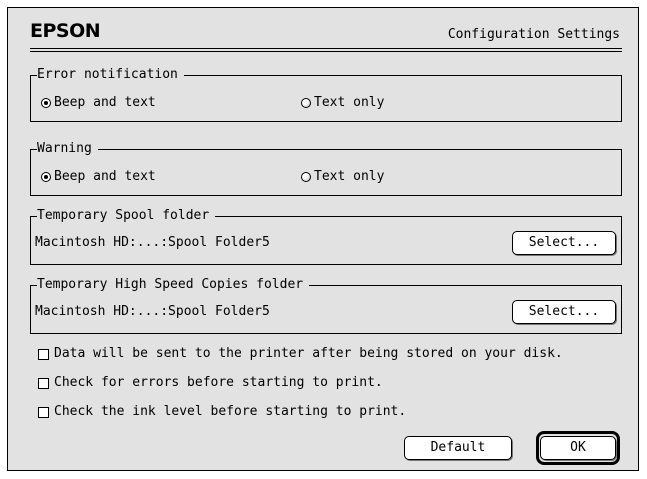 This screenshot has height=479, width=647. What do you see at coordinates (67, 149) in the screenshot?
I see `warning-legend: Warning` at bounding box center [67, 149].